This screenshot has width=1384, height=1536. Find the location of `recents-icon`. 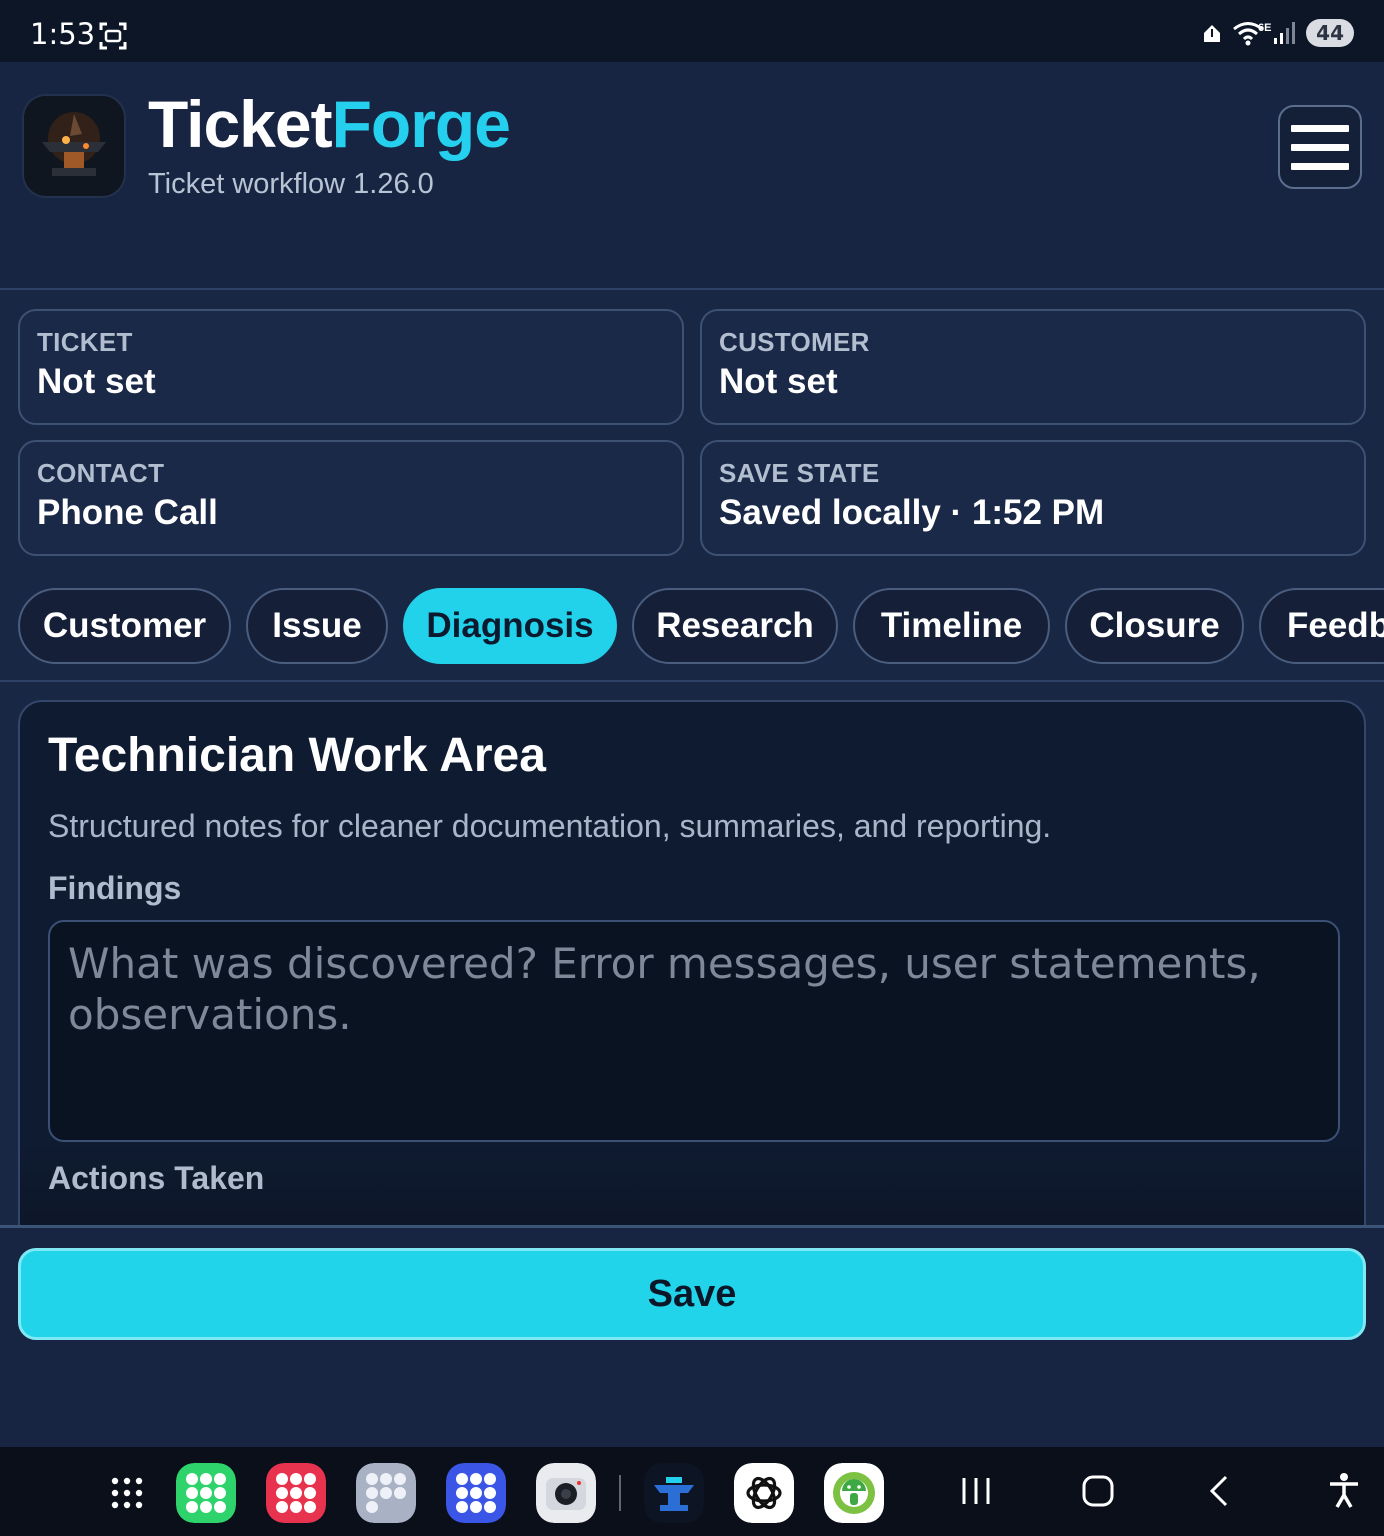

recents-icon is located at coordinates (976, 1491).